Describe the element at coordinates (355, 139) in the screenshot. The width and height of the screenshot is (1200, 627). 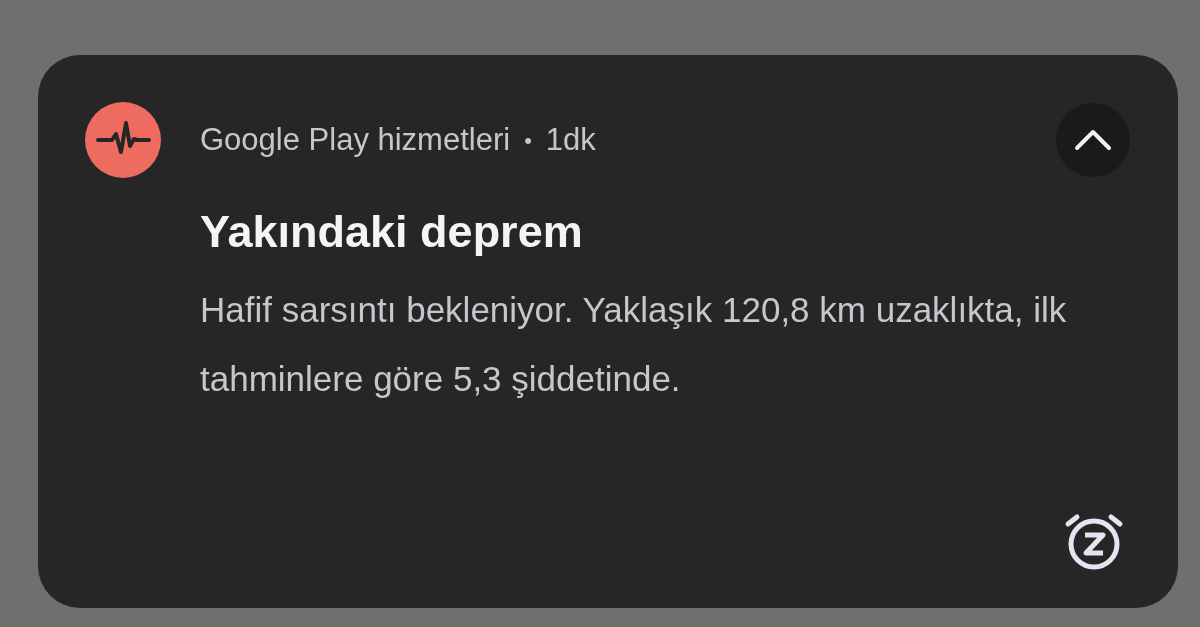
I see `app-name: Google Play hizmetleri` at that location.